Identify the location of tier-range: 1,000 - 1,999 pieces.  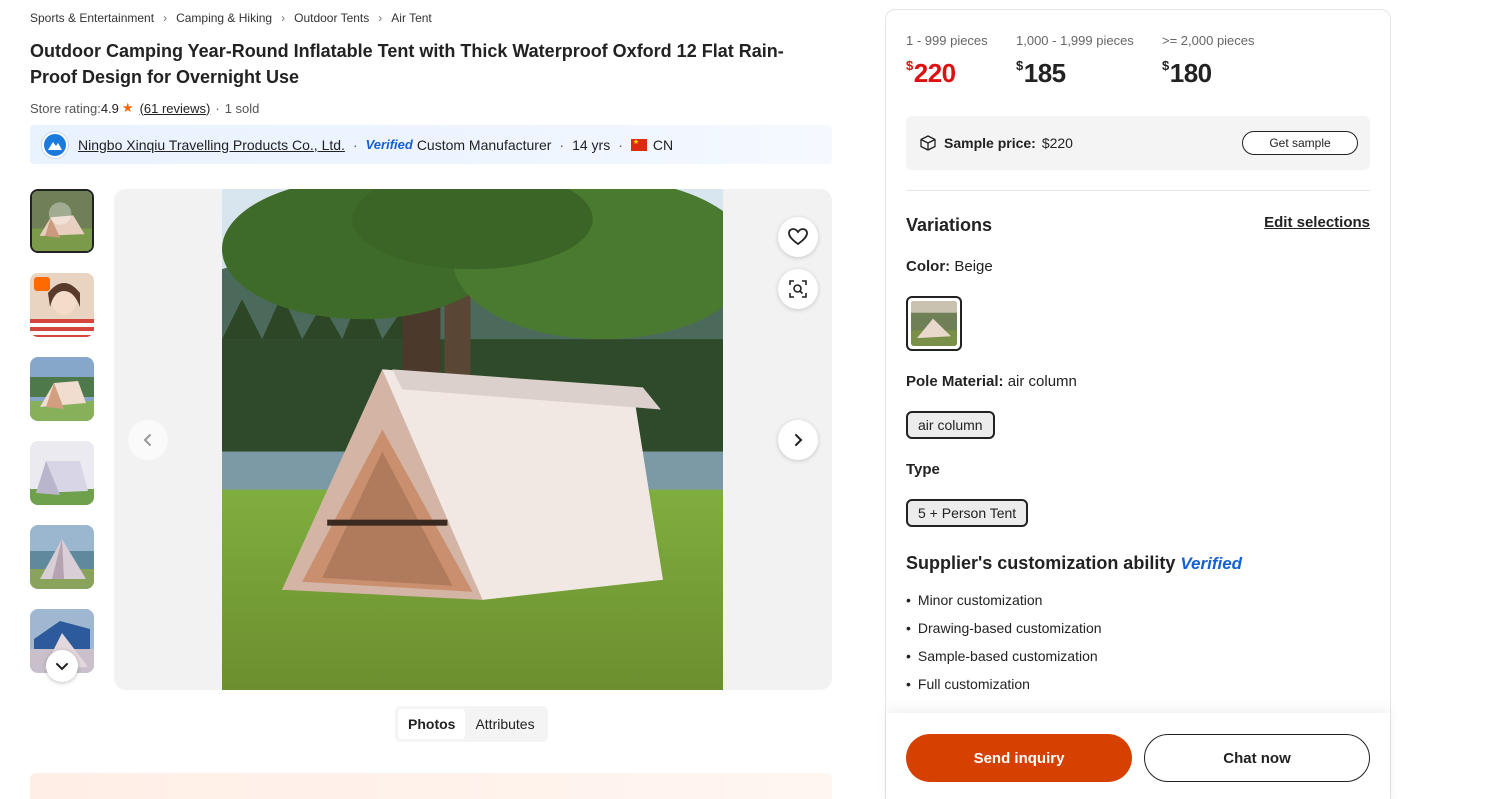
(1075, 40).